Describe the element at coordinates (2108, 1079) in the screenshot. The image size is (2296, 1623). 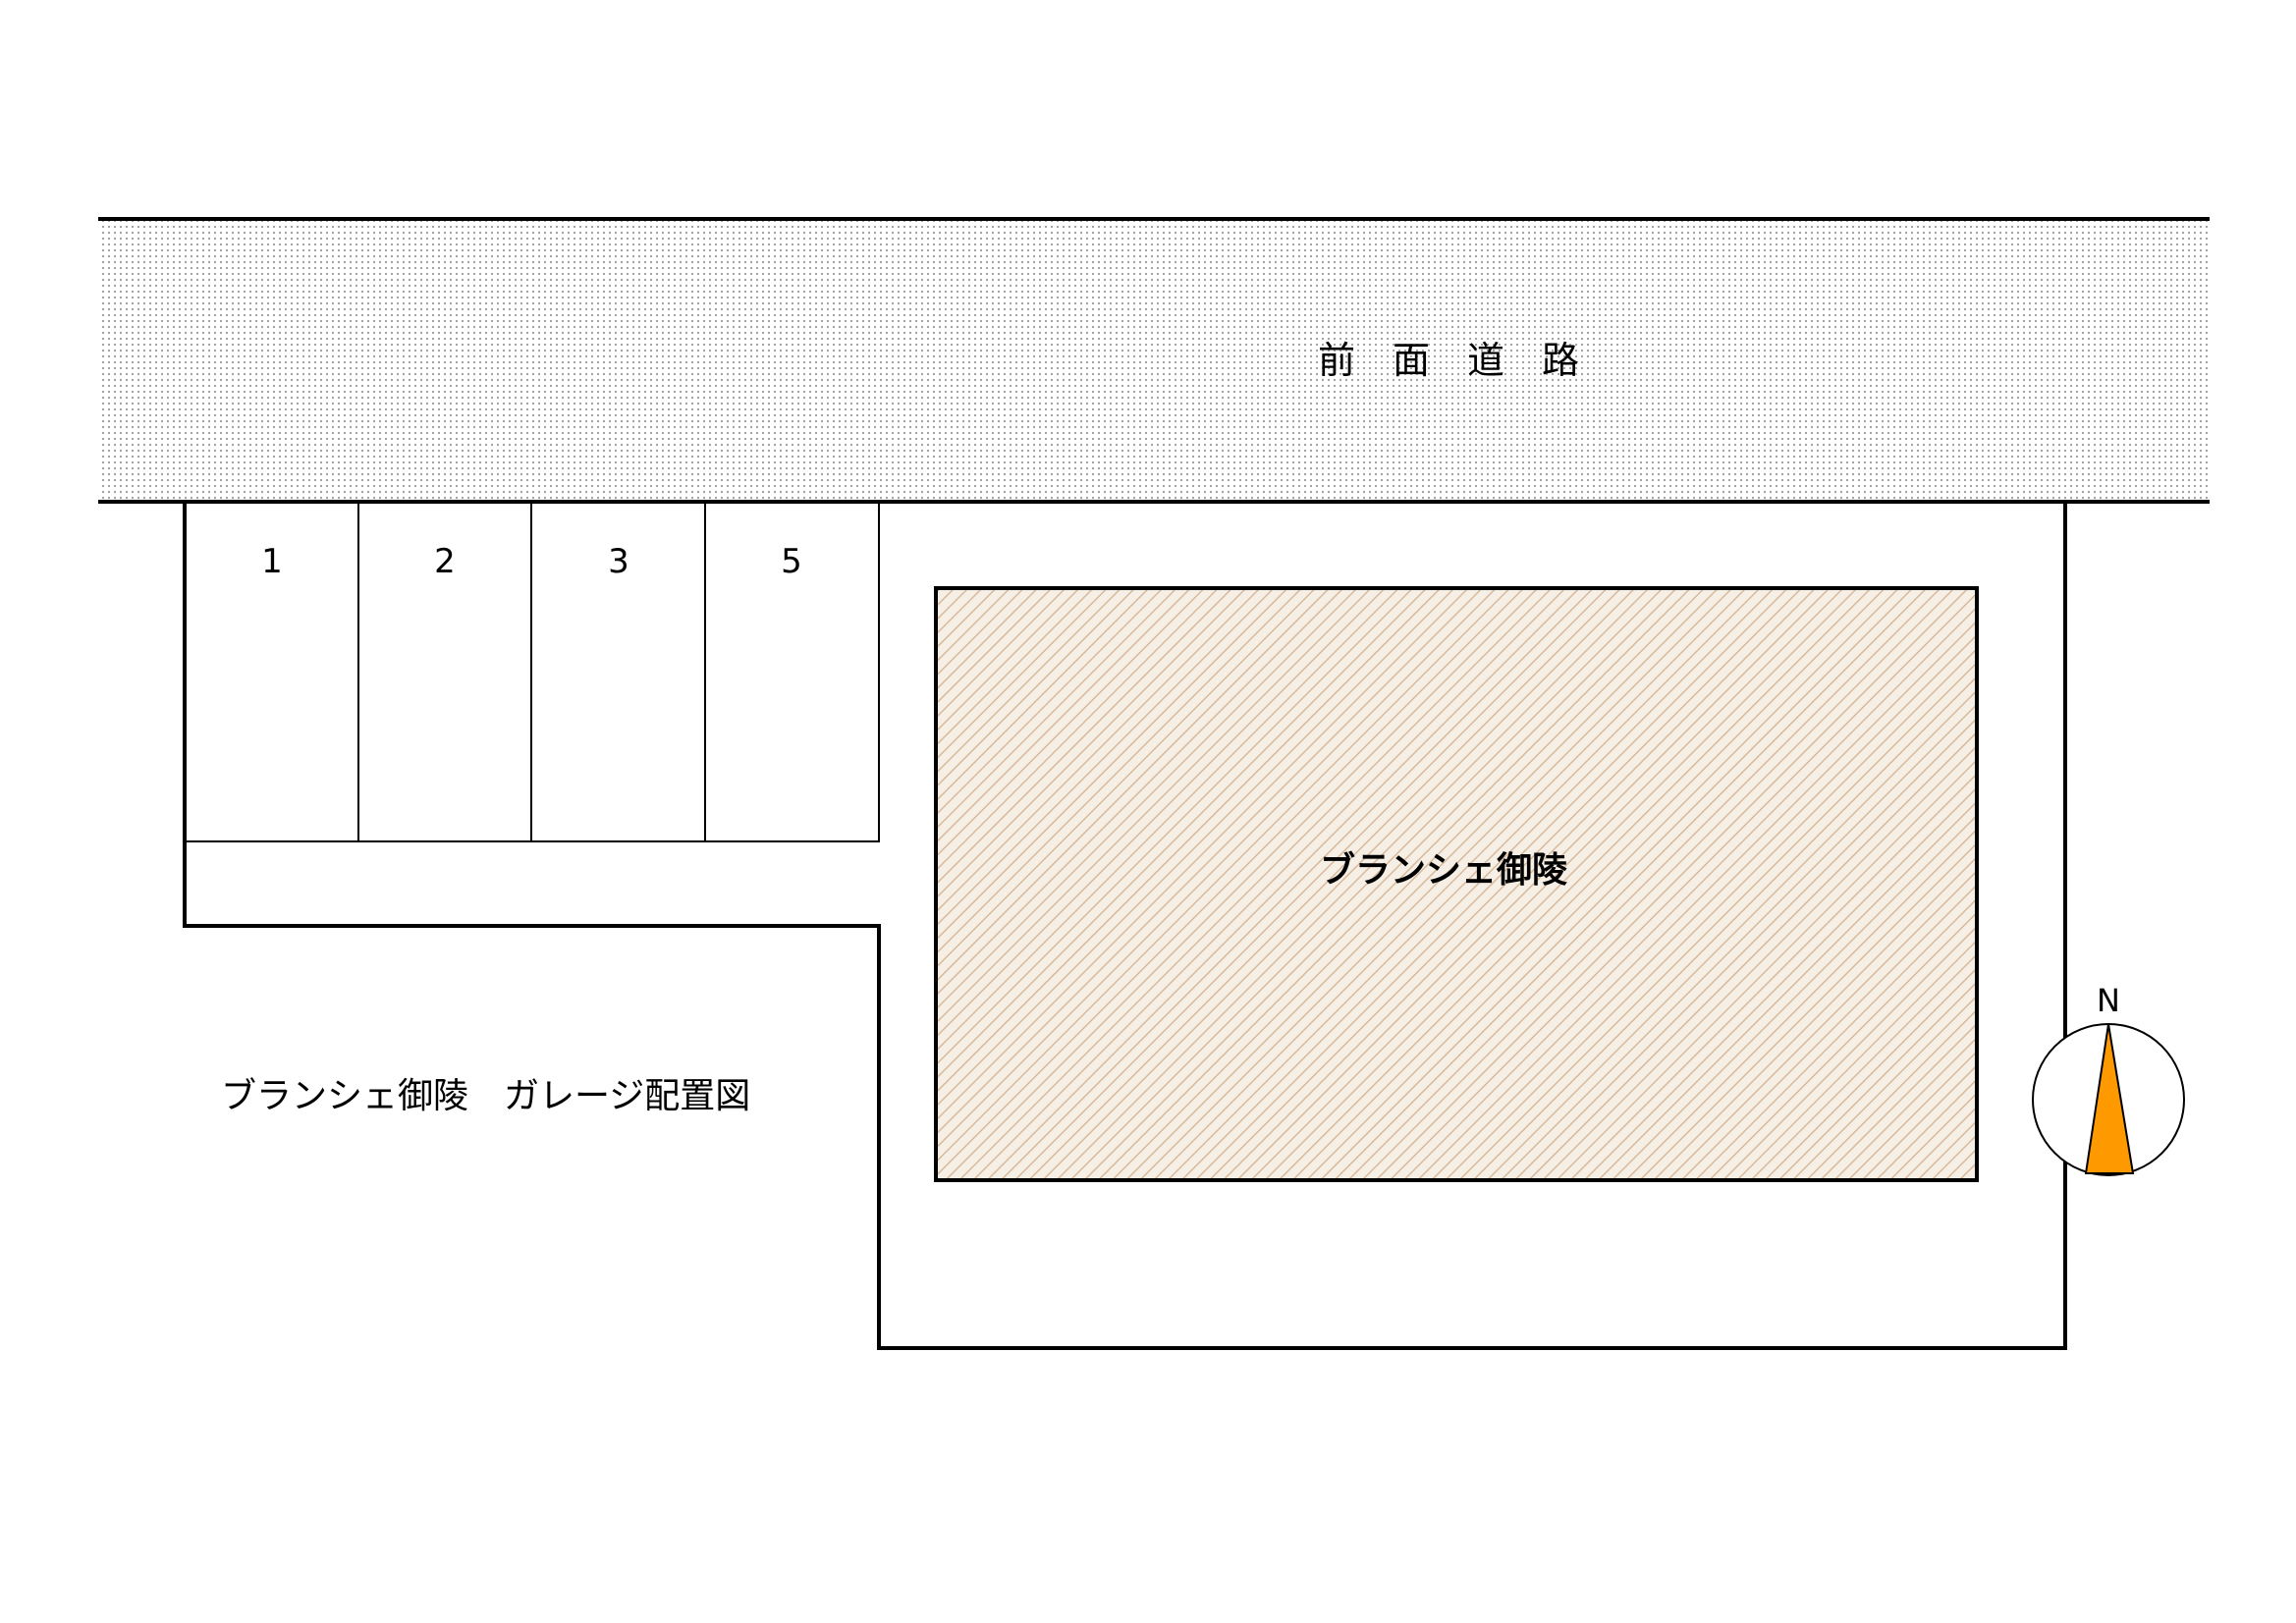
I see `compass-icon: N` at that location.